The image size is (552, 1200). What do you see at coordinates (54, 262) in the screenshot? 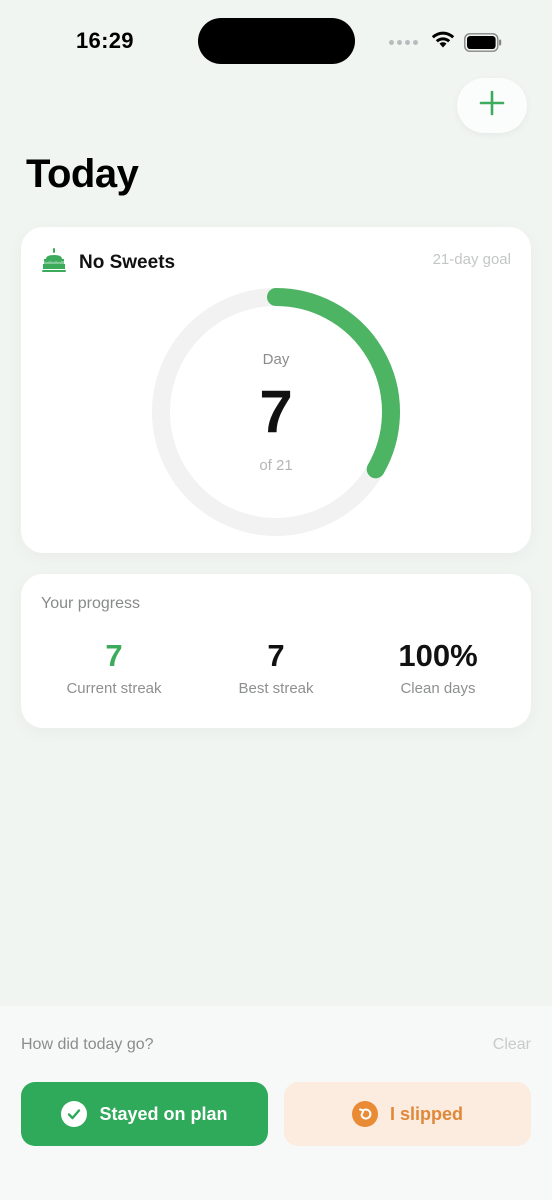
I see `cake-icon` at bounding box center [54, 262].